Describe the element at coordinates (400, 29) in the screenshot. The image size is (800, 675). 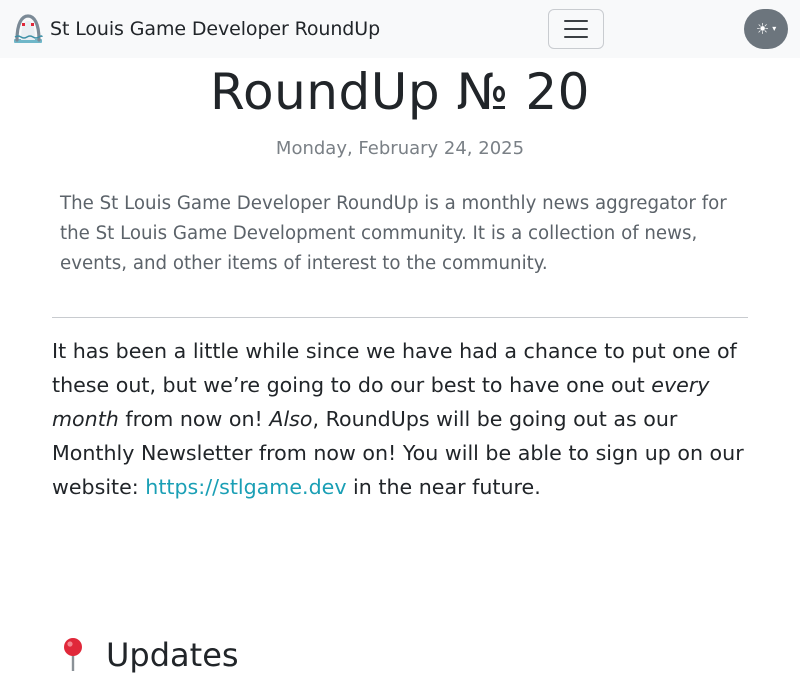
I see `top-navbar: St Louis Game Developer RoundUp ☀ ▾` at that location.